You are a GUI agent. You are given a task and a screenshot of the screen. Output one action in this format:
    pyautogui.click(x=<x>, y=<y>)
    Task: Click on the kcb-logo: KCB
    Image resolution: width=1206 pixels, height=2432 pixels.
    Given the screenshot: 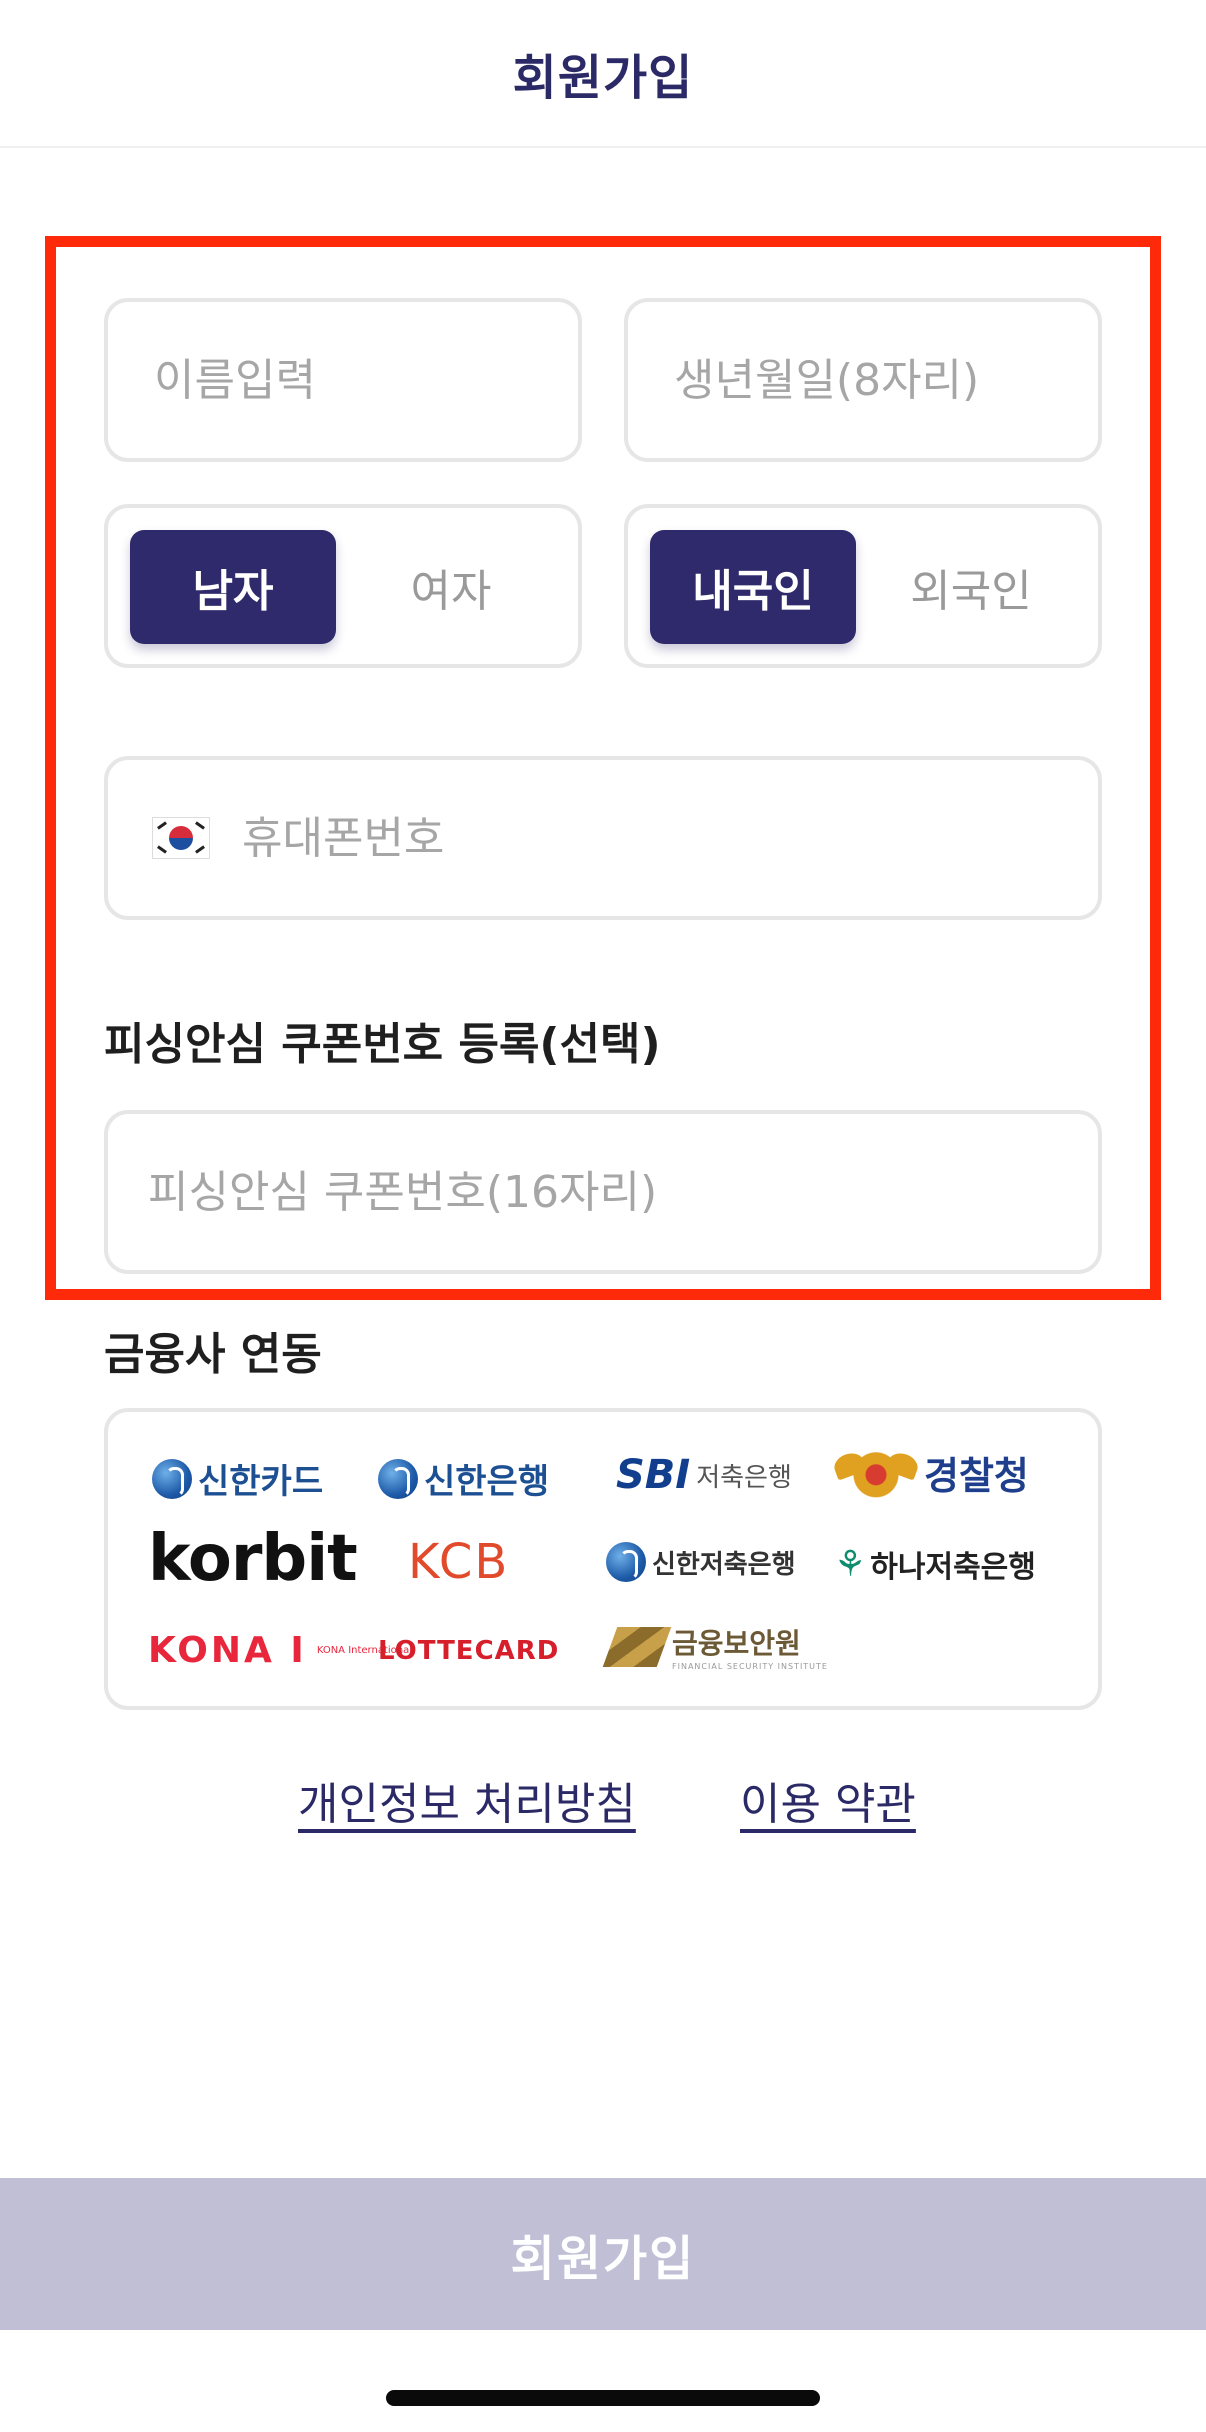 What is the action you would take?
    pyautogui.click(x=459, y=1562)
    